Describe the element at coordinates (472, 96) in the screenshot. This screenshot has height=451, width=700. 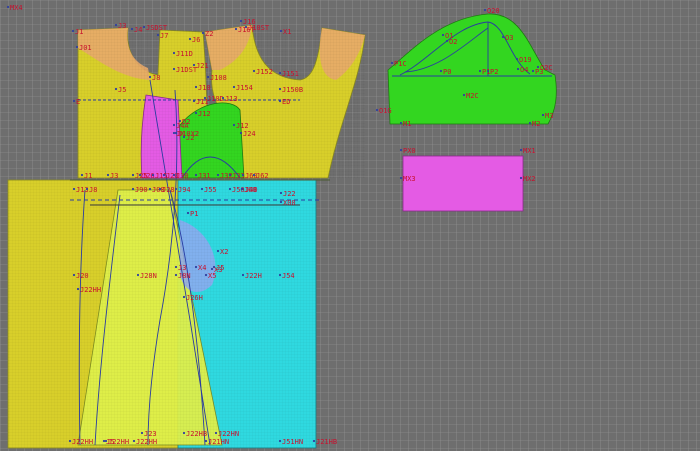
I see `point-label: M2C` at that location.